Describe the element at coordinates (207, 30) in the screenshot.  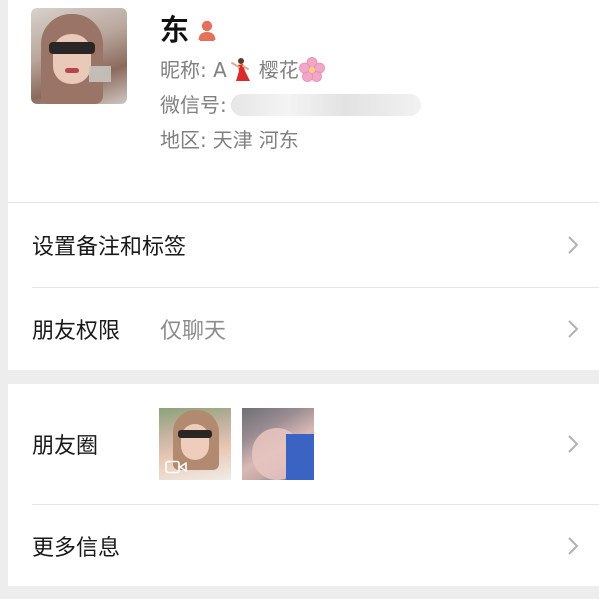
I see `female-icon` at that location.